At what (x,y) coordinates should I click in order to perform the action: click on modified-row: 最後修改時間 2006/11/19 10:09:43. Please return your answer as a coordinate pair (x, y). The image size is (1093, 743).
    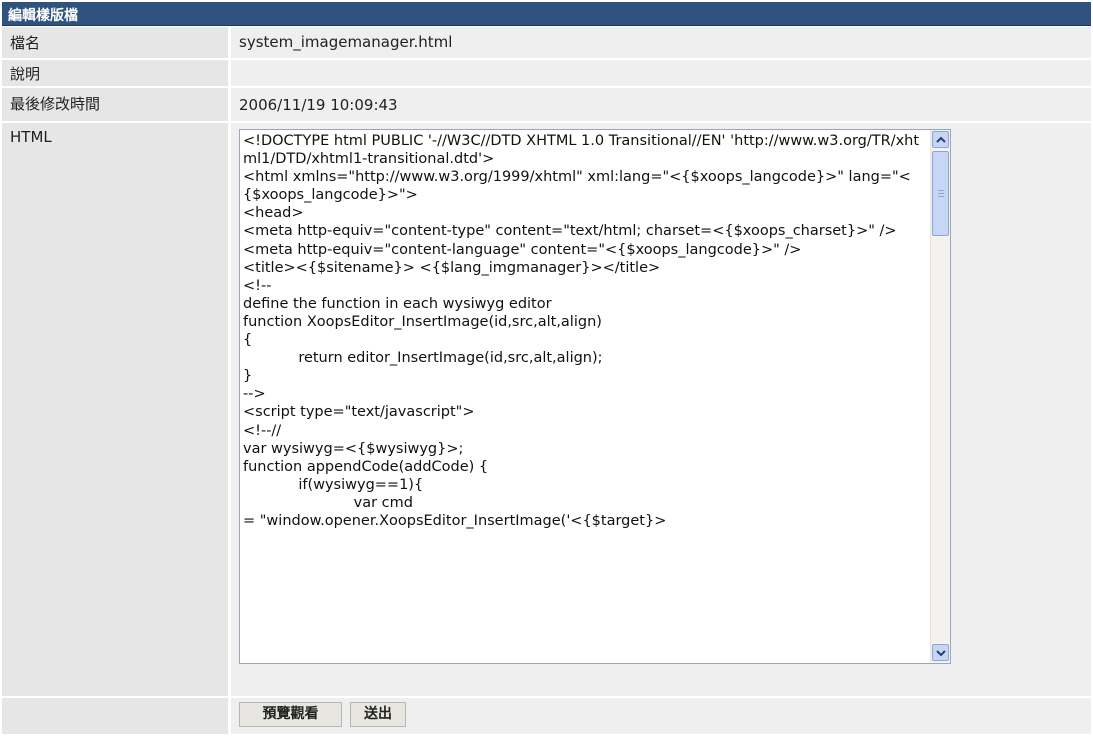
    Looking at the image, I should click on (546, 104).